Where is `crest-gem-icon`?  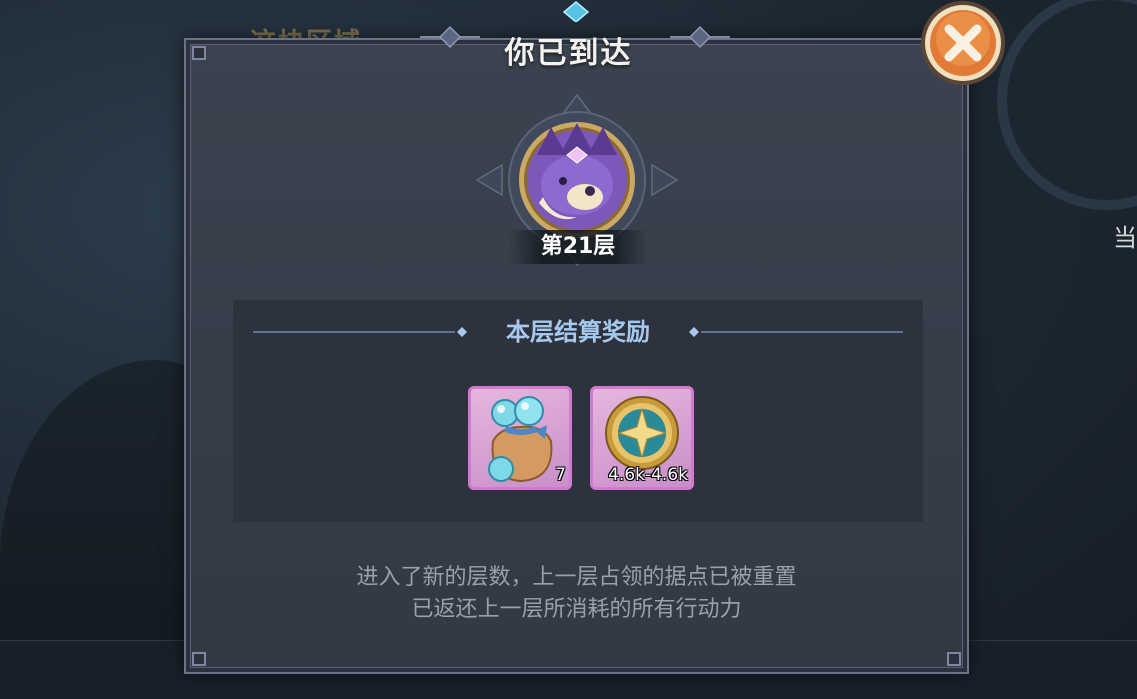
crest-gem-icon is located at coordinates (576, 11).